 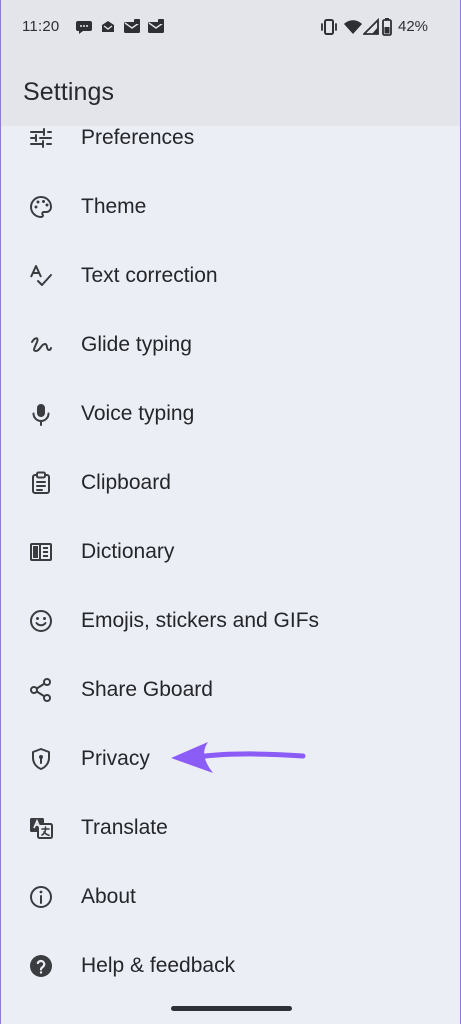 What do you see at coordinates (230, 275) in the screenshot?
I see `settings-item-text-correction: Text correction` at bounding box center [230, 275].